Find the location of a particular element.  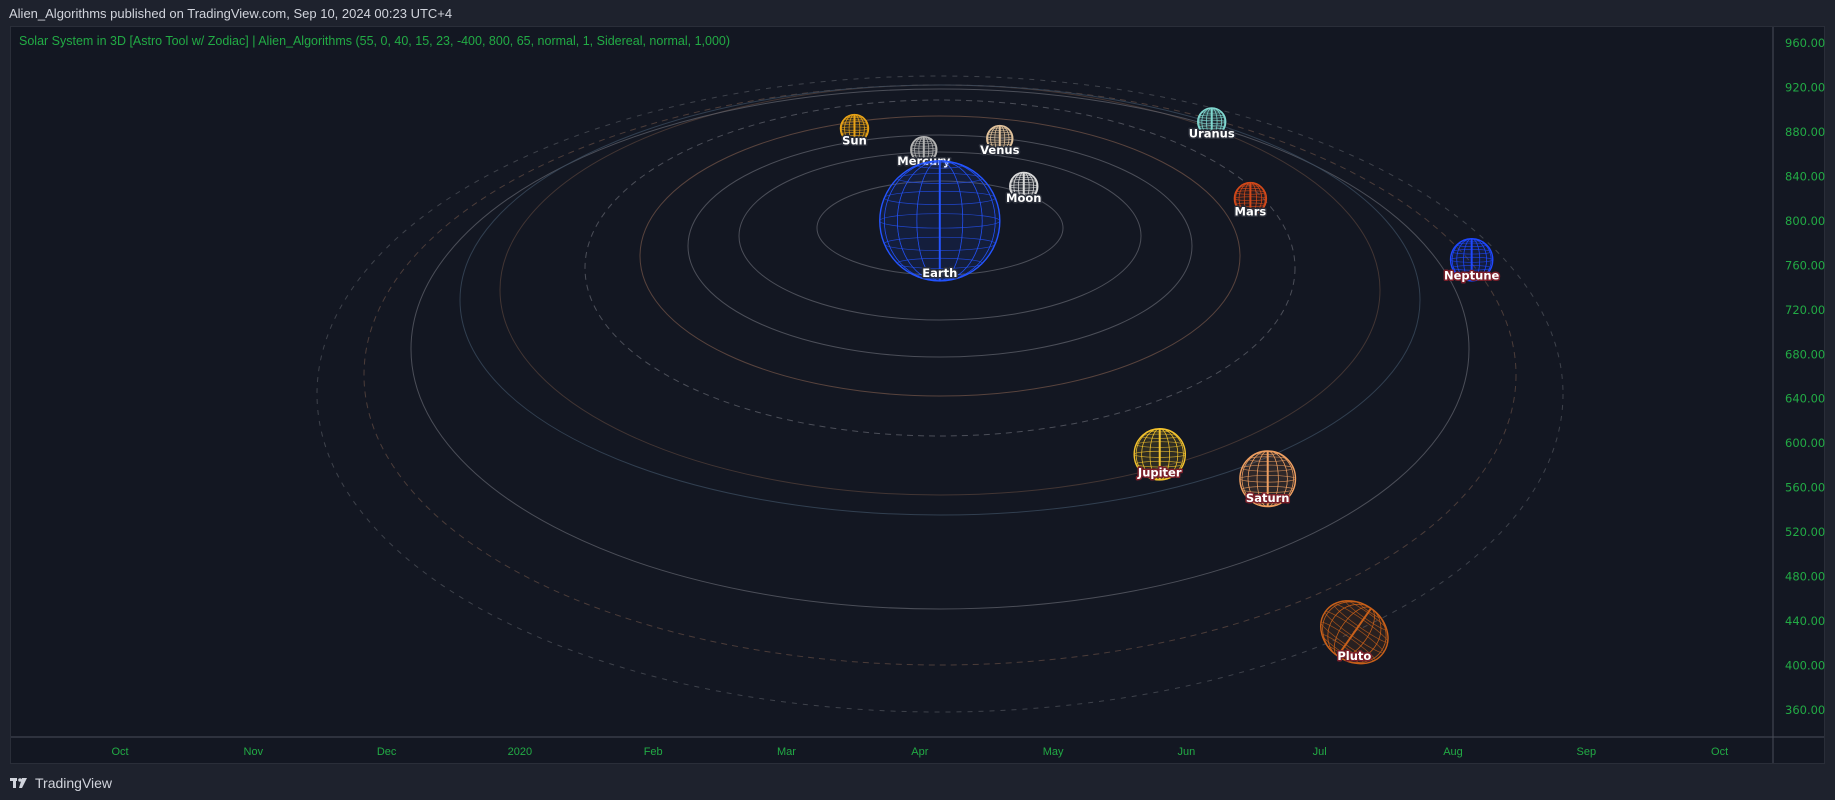

price-tick-label: 880.00 is located at coordinates (1805, 132).